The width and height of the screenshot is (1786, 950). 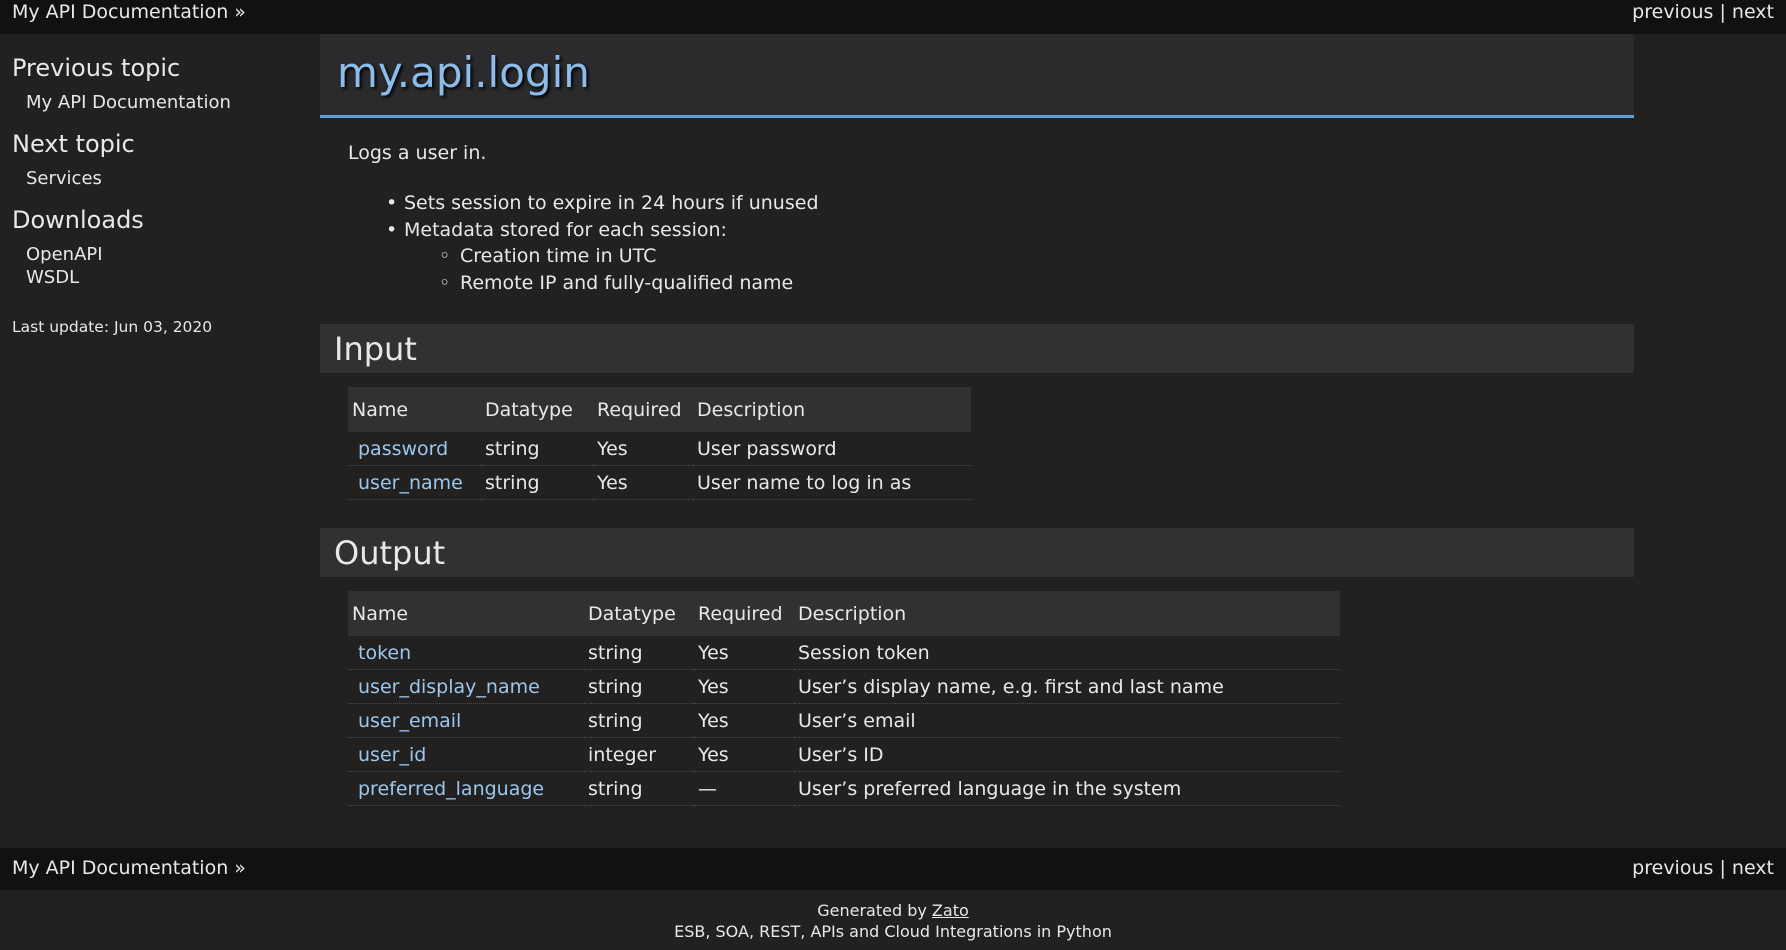 I want to click on top-nav-bar: My API Documentation » previous | next, so click(x=893, y=17).